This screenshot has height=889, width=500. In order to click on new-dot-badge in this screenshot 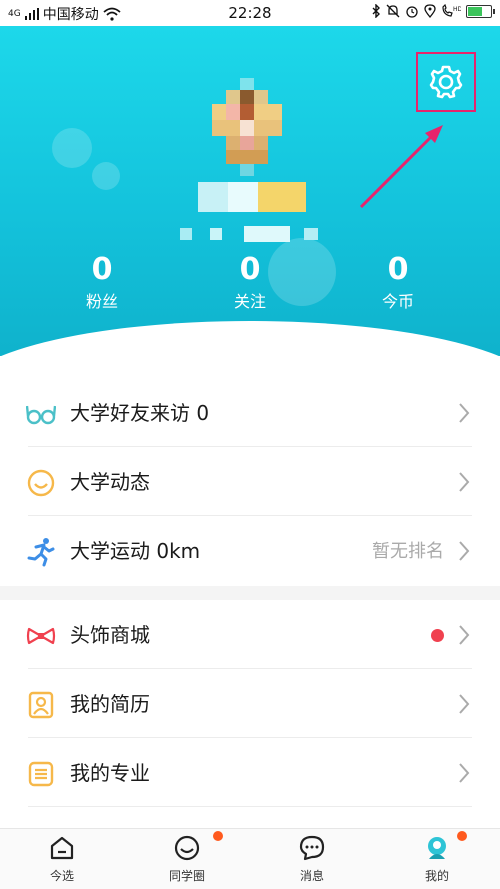, I will do `click(437, 635)`.